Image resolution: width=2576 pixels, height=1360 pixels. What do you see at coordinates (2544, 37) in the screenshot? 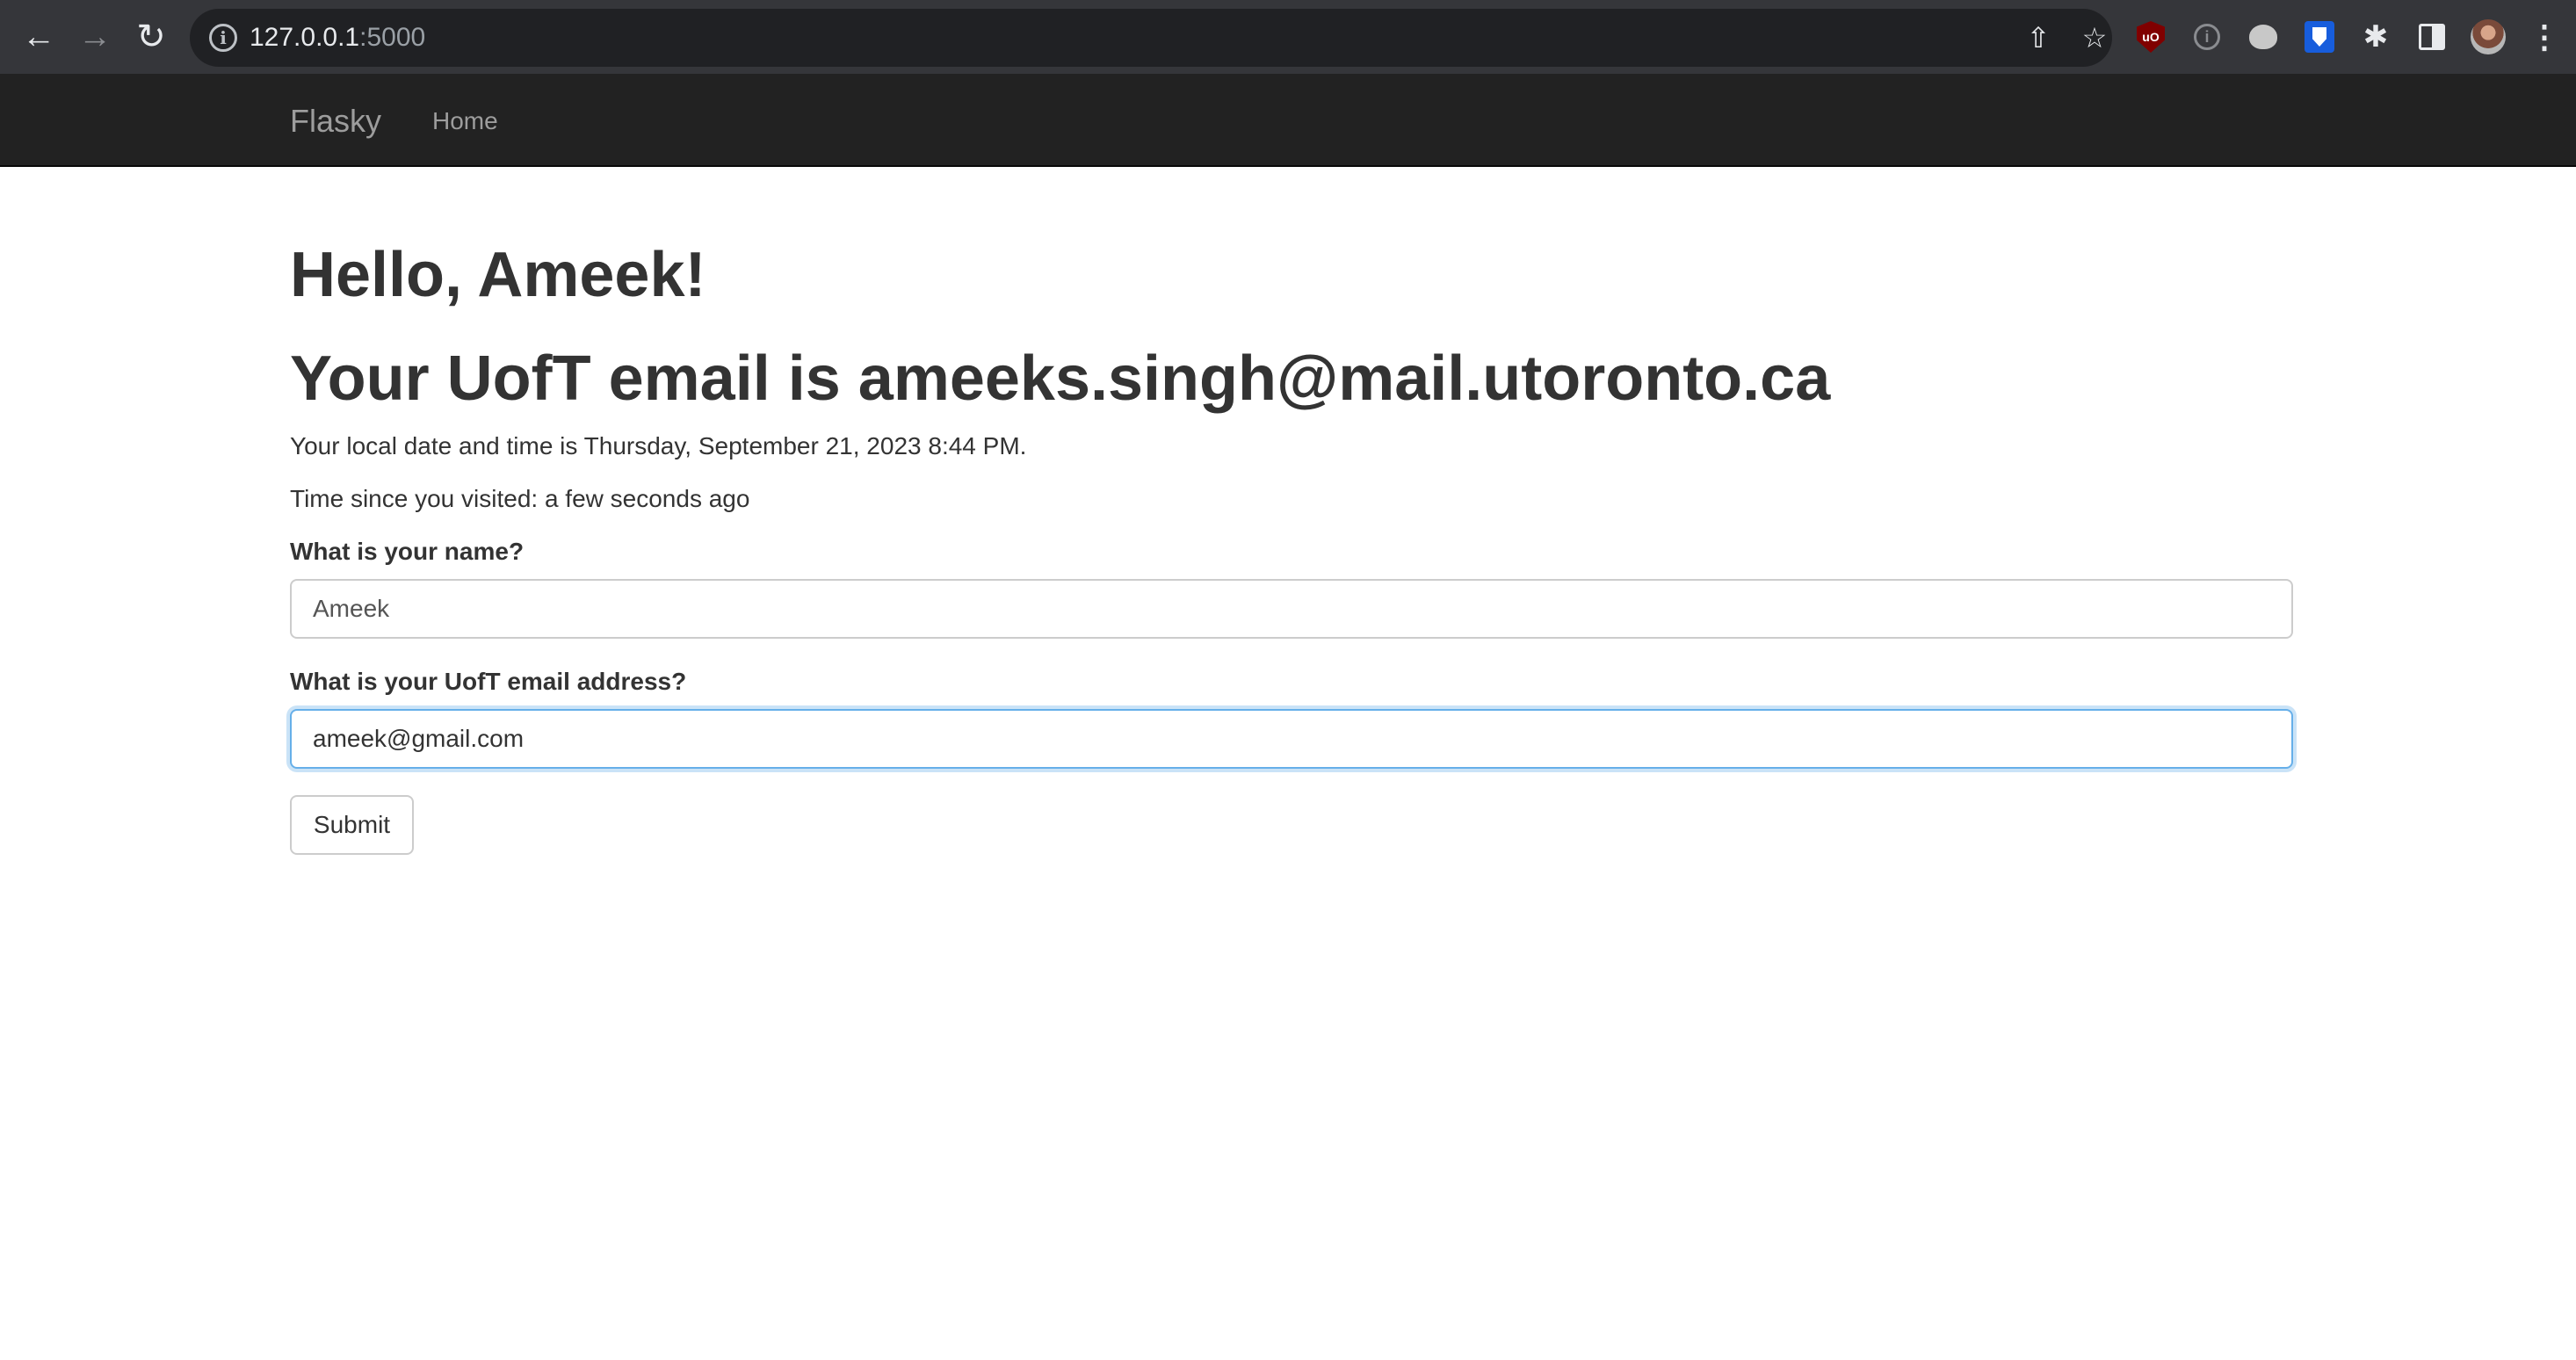
I see `kebab-menu-icon: ⋮` at bounding box center [2544, 37].